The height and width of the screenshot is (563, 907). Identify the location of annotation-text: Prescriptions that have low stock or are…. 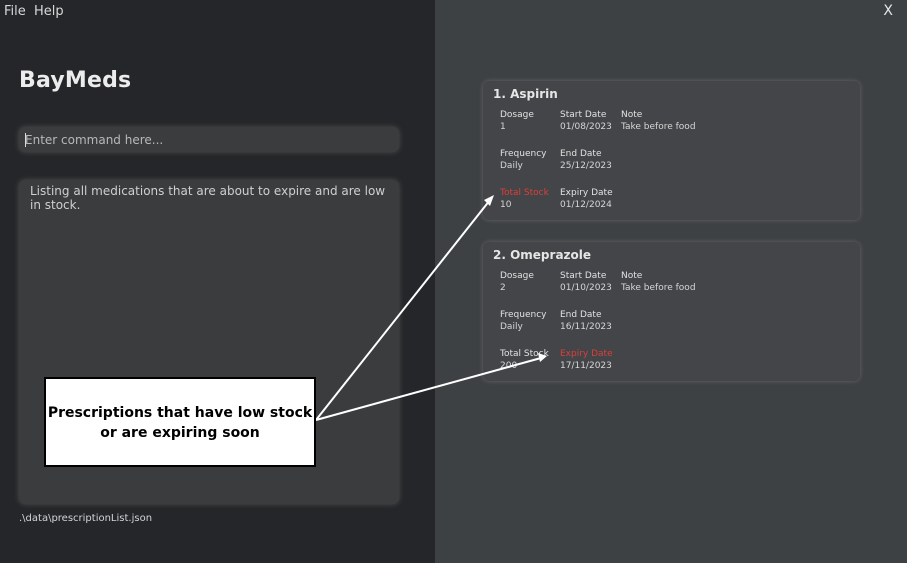
(180, 423).